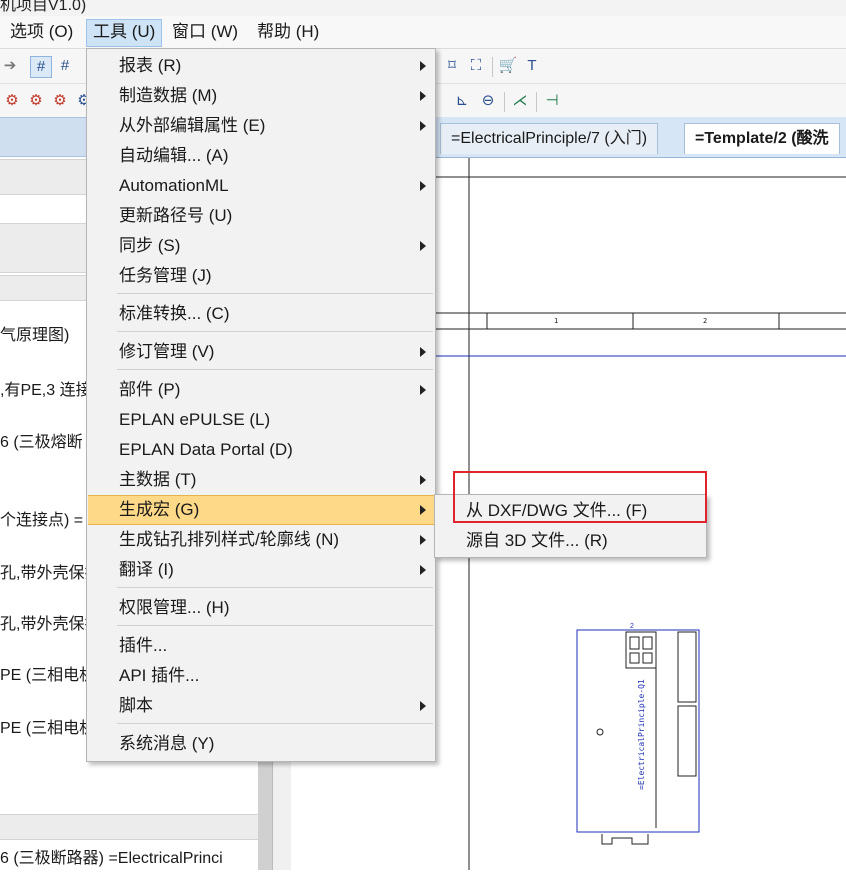 Image resolution: width=846 pixels, height=875 pixels. I want to click on forward-arrow-icon: ➔, so click(10, 66).